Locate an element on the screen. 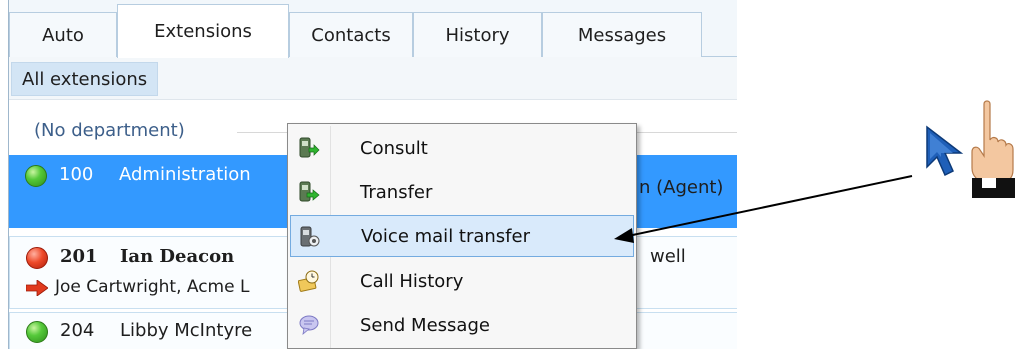  extension-name: Ian Deacon is located at coordinates (177, 256).